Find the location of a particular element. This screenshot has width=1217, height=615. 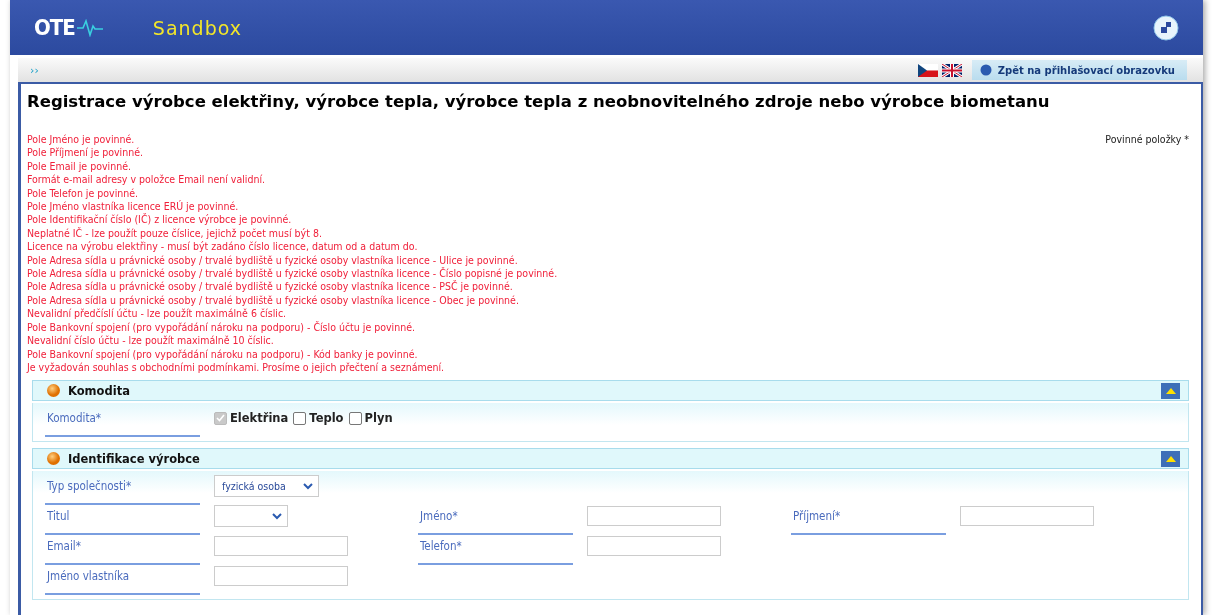

error-message: Formát e-mail adresy v položce Email není validní. is located at coordinates (147, 180).